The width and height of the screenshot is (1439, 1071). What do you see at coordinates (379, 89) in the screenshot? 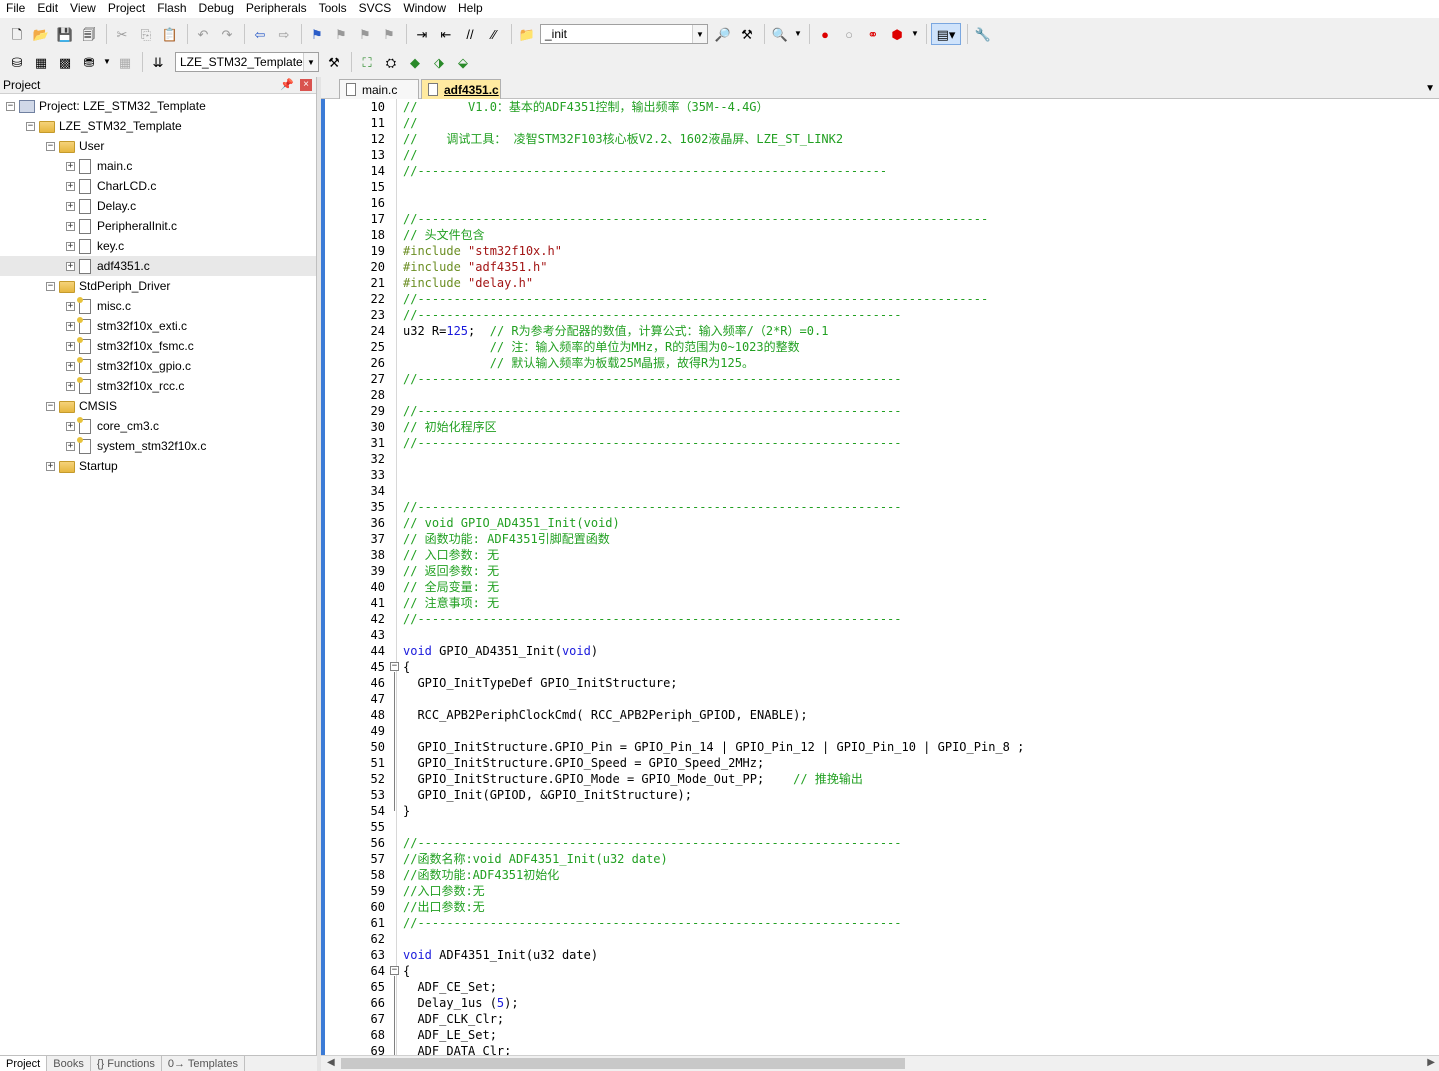
I see `editor-tab: main.c` at bounding box center [379, 89].